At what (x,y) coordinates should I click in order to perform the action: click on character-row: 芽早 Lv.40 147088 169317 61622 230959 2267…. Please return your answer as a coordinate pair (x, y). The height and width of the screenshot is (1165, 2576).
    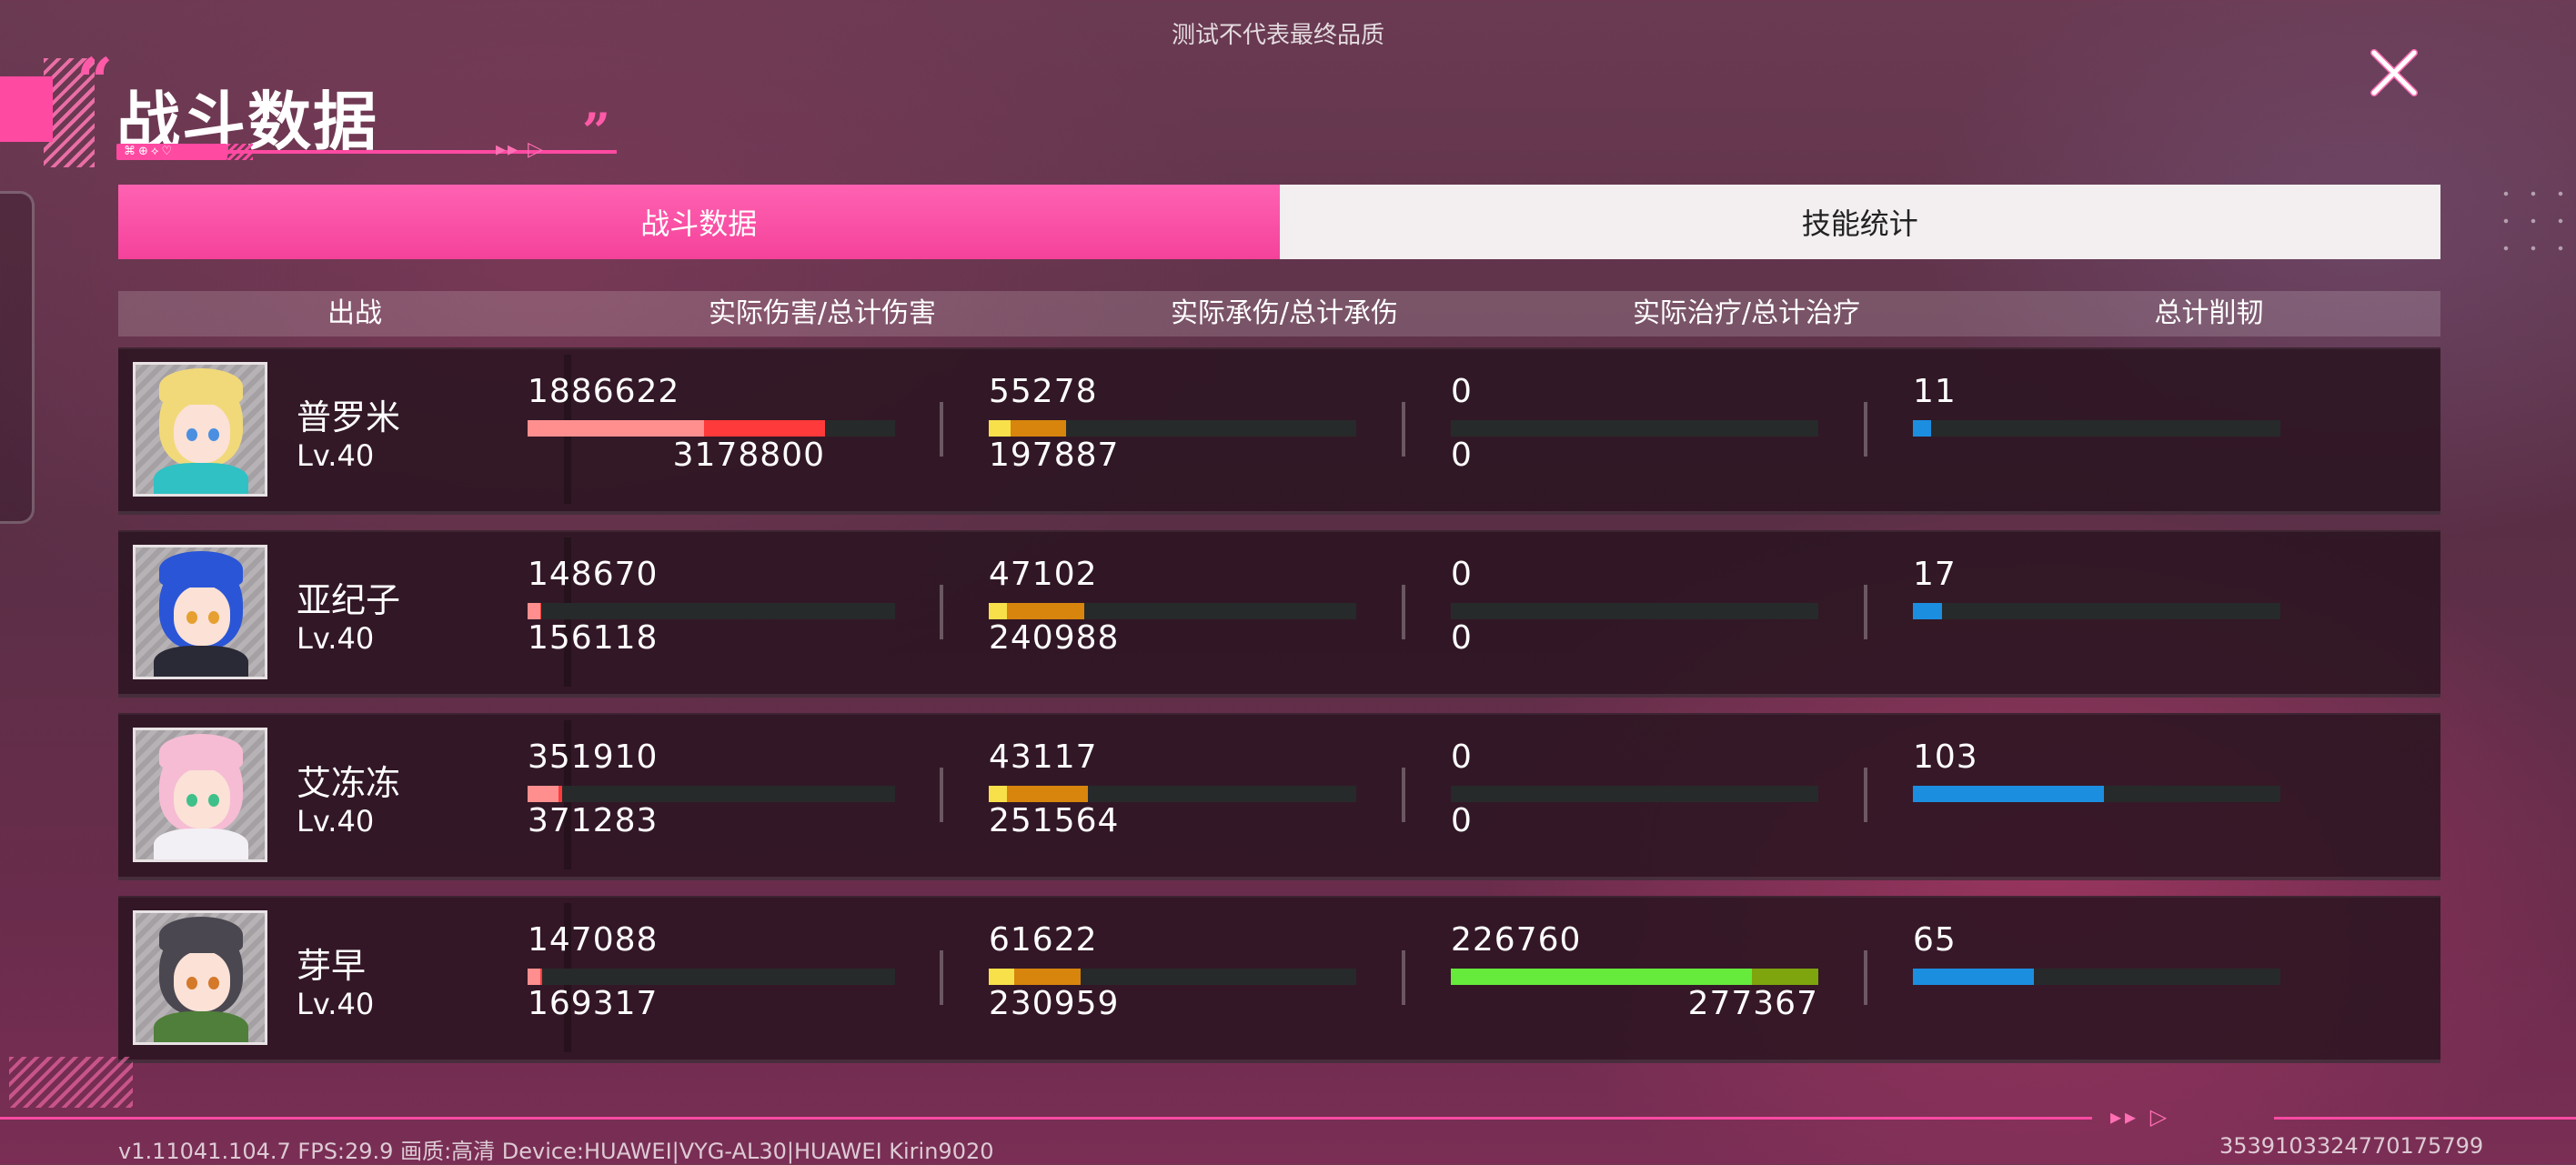
    Looking at the image, I should click on (1279, 979).